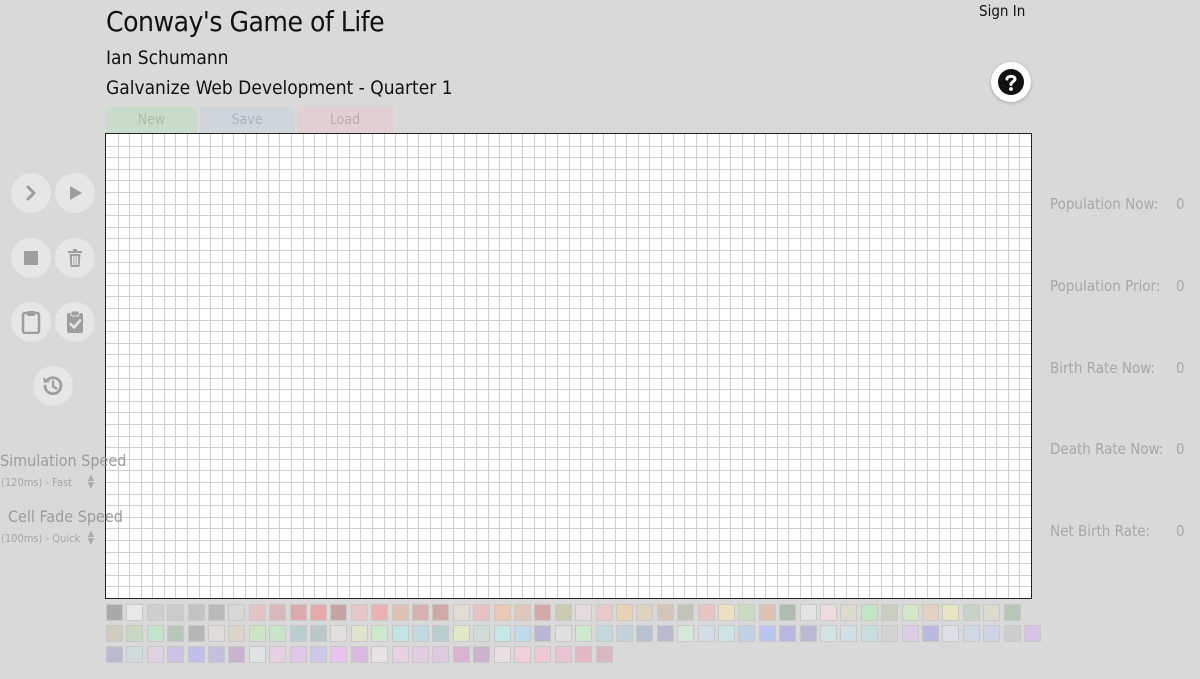 Image resolution: width=1200 pixels, height=679 pixels. What do you see at coordinates (49, 538) in the screenshot?
I see `cell-fade-speed-select: (100ms) - Quick ▲ ▼` at bounding box center [49, 538].